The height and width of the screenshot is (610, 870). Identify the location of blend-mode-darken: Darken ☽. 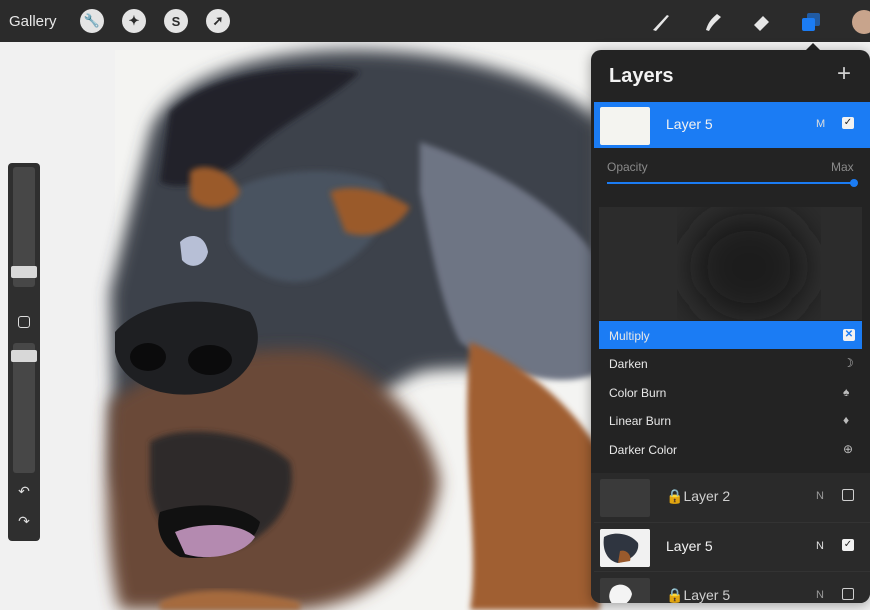
(730, 363).